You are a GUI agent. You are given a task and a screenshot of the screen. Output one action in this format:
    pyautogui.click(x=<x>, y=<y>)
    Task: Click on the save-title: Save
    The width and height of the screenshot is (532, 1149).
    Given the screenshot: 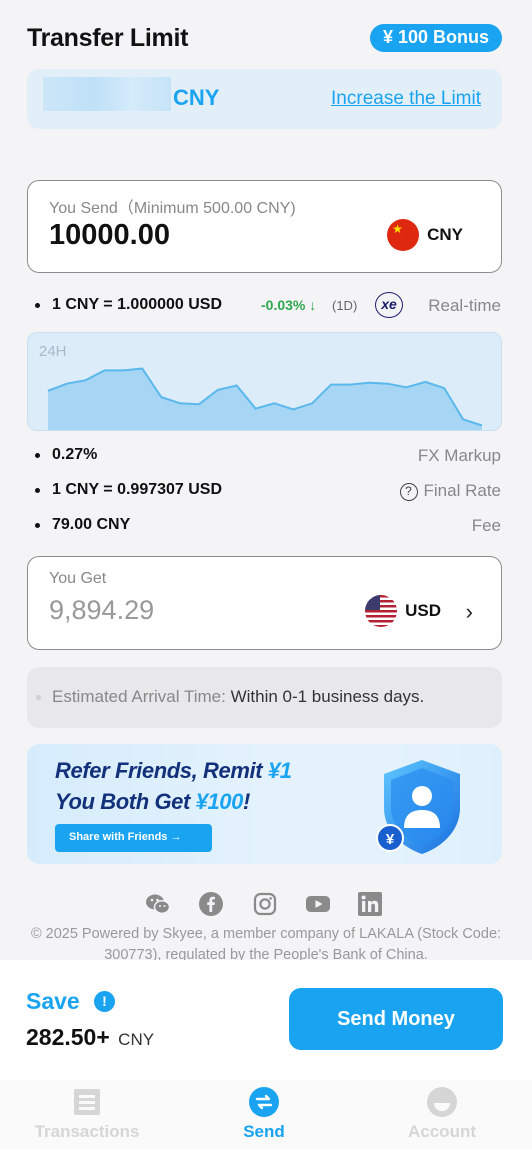 What is the action you would take?
    pyautogui.click(x=53, y=1001)
    